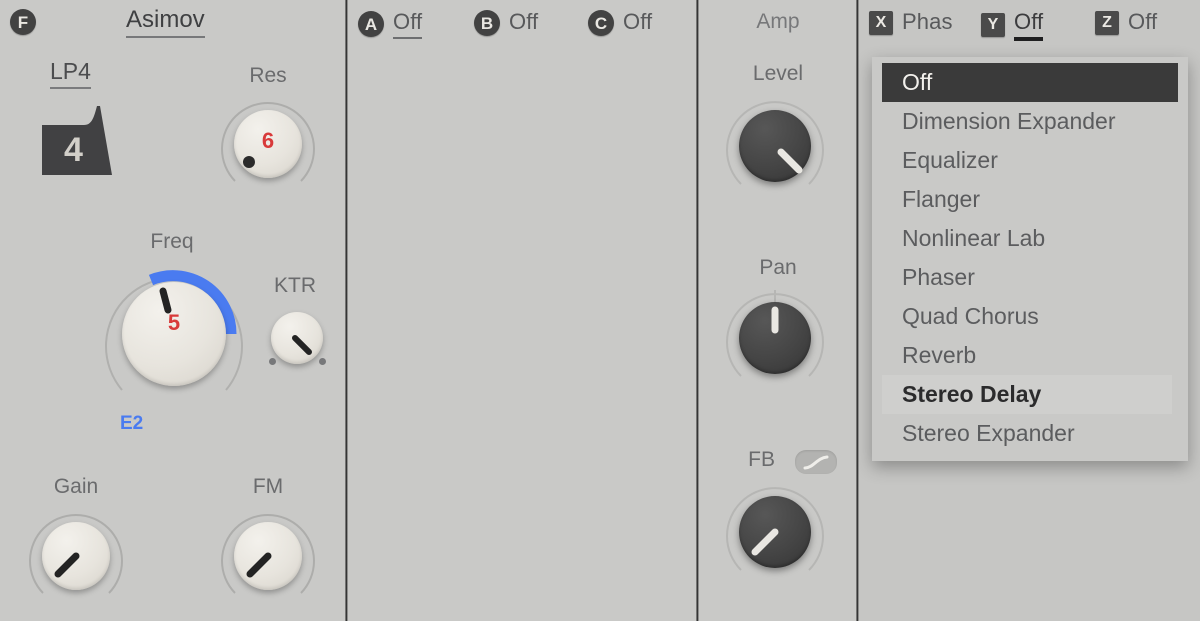 The width and height of the screenshot is (1200, 621). What do you see at coordinates (70, 73) in the screenshot?
I see `filter-type-selector: LP4` at bounding box center [70, 73].